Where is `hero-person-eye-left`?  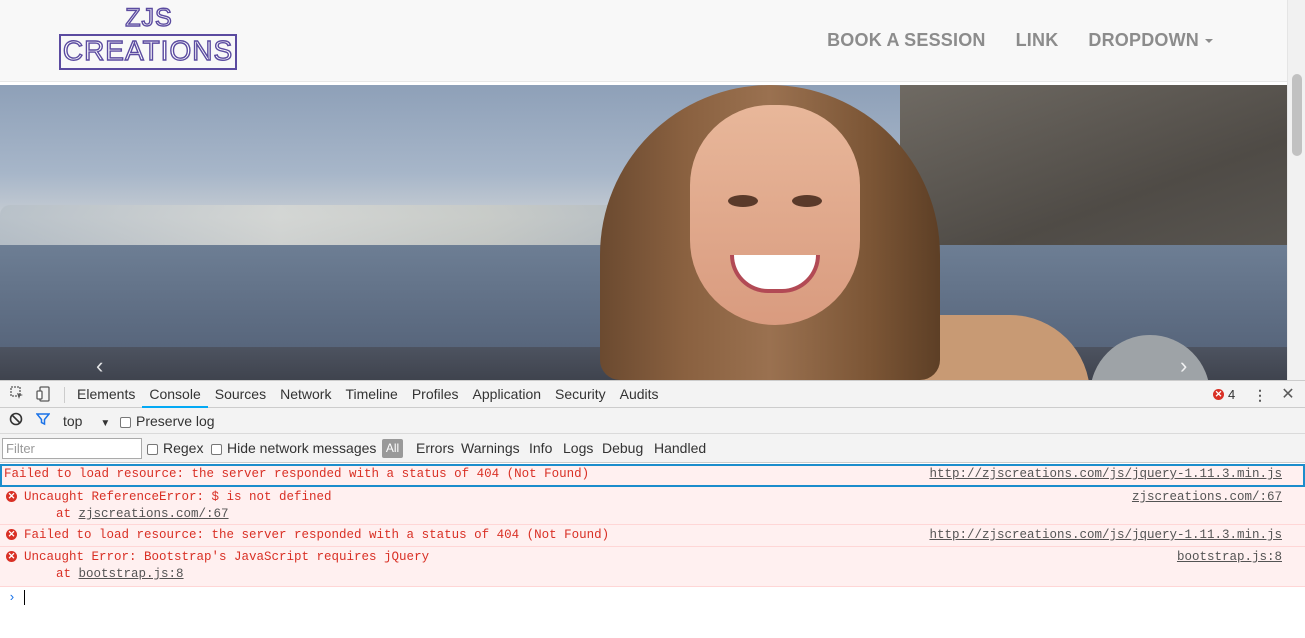
hero-person-eye-left is located at coordinates (743, 201).